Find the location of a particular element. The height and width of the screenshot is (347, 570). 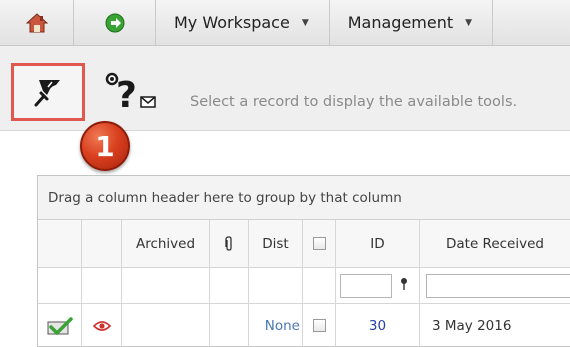

step-number-badge: 1 is located at coordinates (105, 146).